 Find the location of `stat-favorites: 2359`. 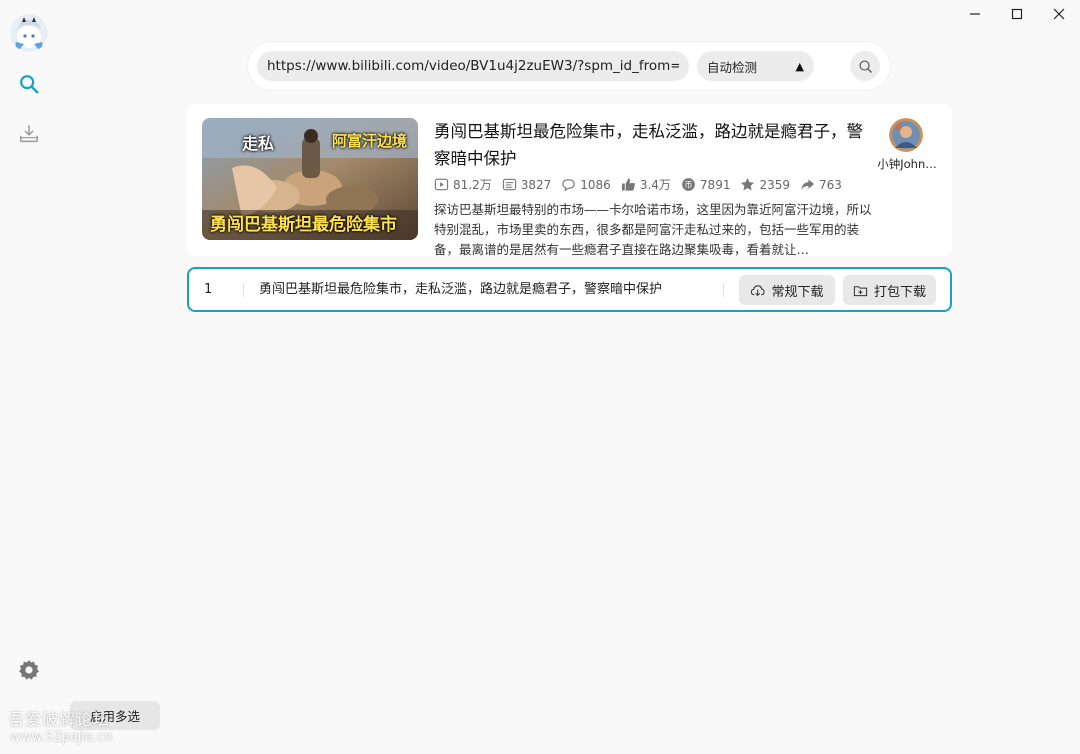

stat-favorites: 2359 is located at coordinates (765, 184).